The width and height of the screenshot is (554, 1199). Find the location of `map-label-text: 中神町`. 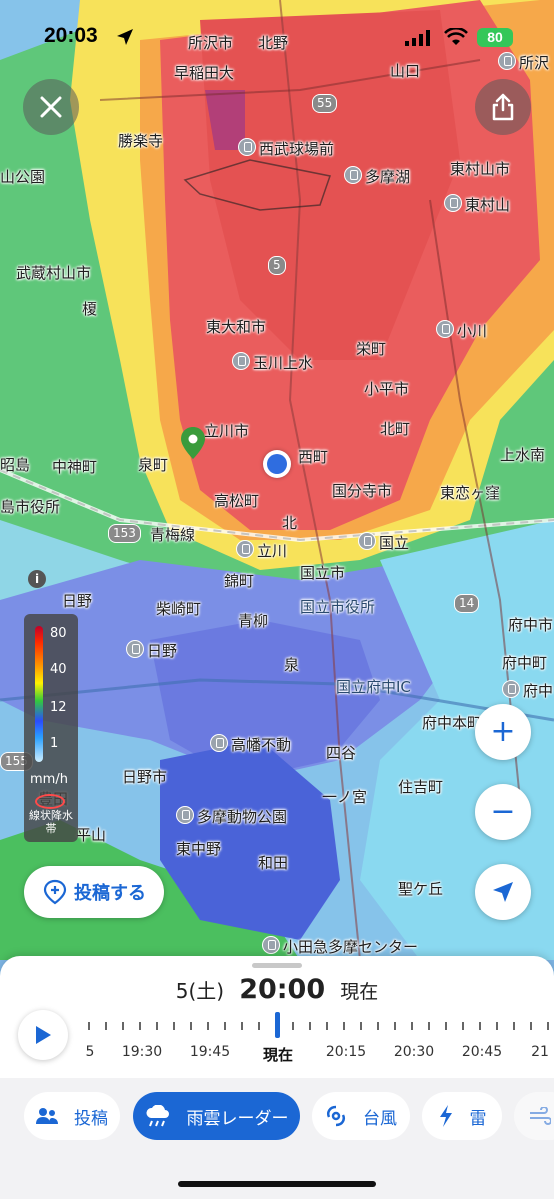

map-label-text: 中神町 is located at coordinates (75, 467).